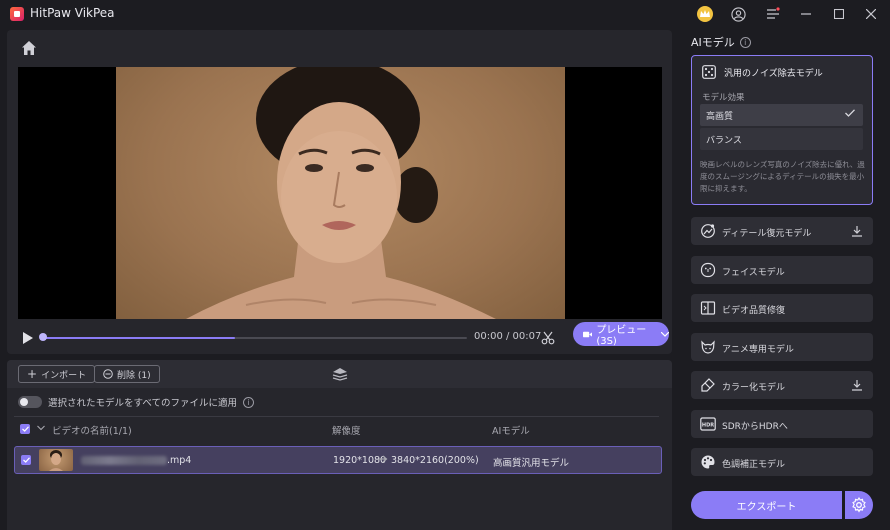 The width and height of the screenshot is (890, 530). I want to click on plus-icon: +, so click(32, 374).